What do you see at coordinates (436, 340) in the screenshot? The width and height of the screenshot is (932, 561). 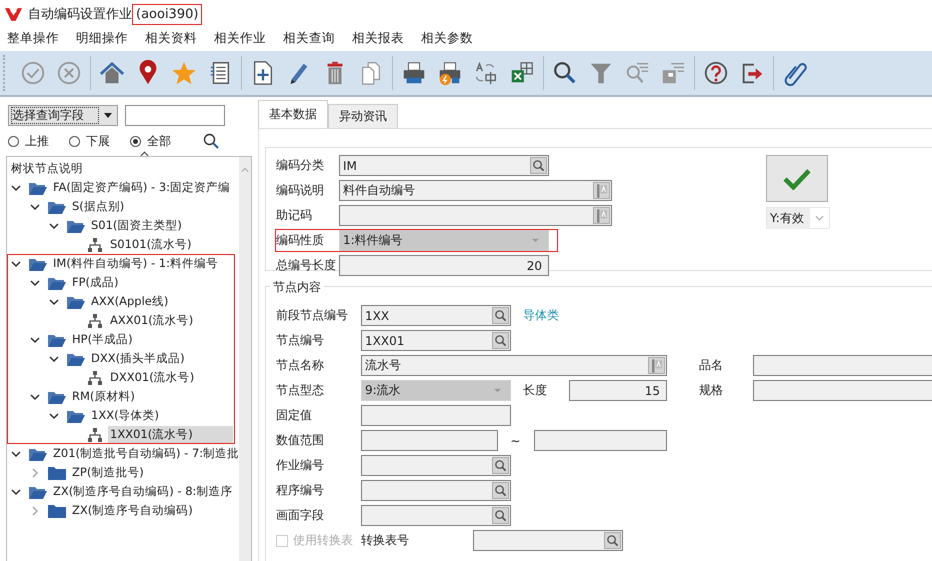 I see `input-field: 1XX01` at bounding box center [436, 340].